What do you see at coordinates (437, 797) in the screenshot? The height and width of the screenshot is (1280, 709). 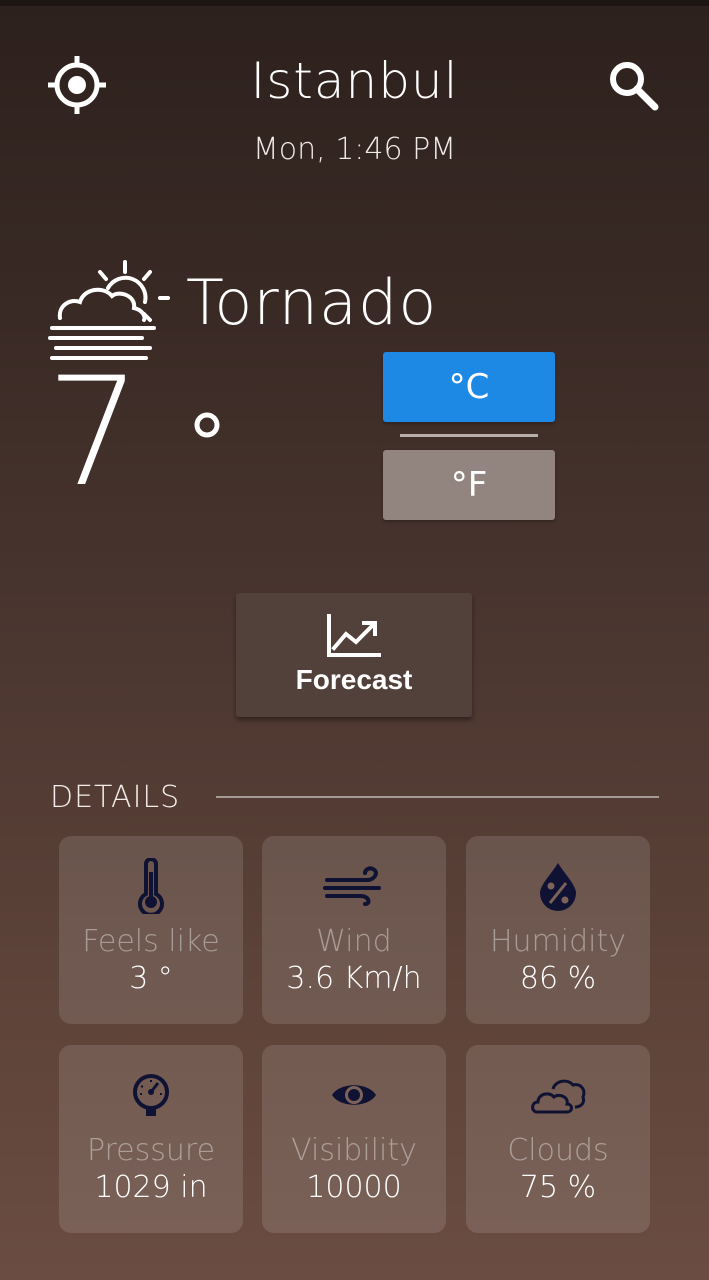 I see `details-divider` at bounding box center [437, 797].